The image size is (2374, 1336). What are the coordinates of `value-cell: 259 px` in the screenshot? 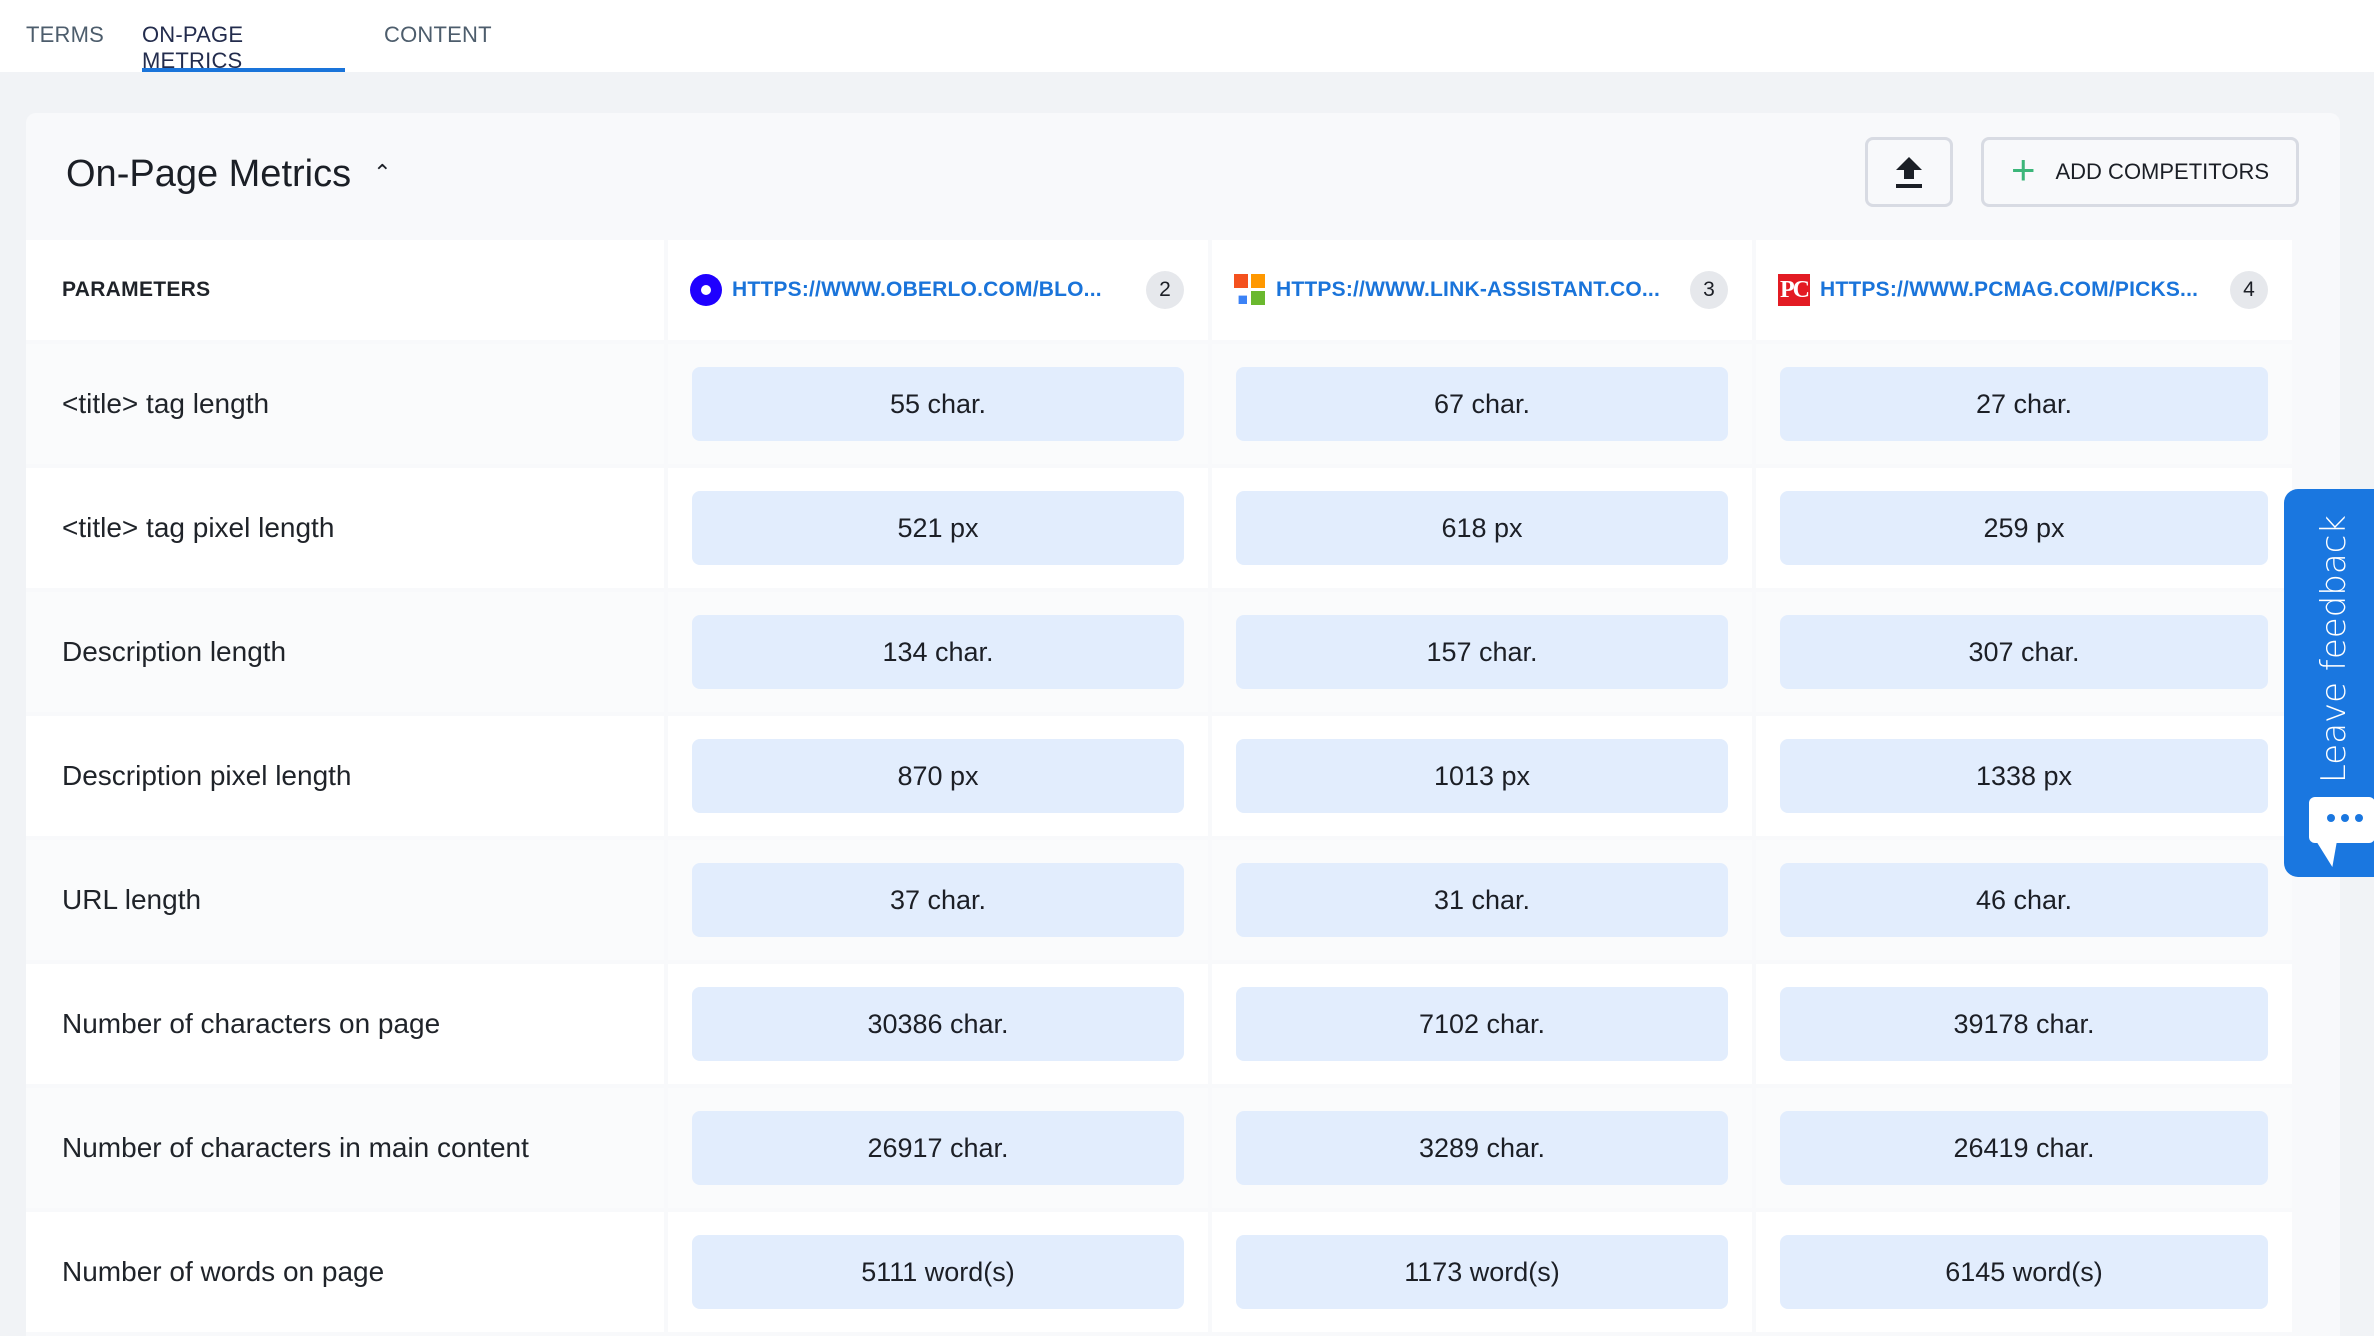 It's located at (2024, 528).